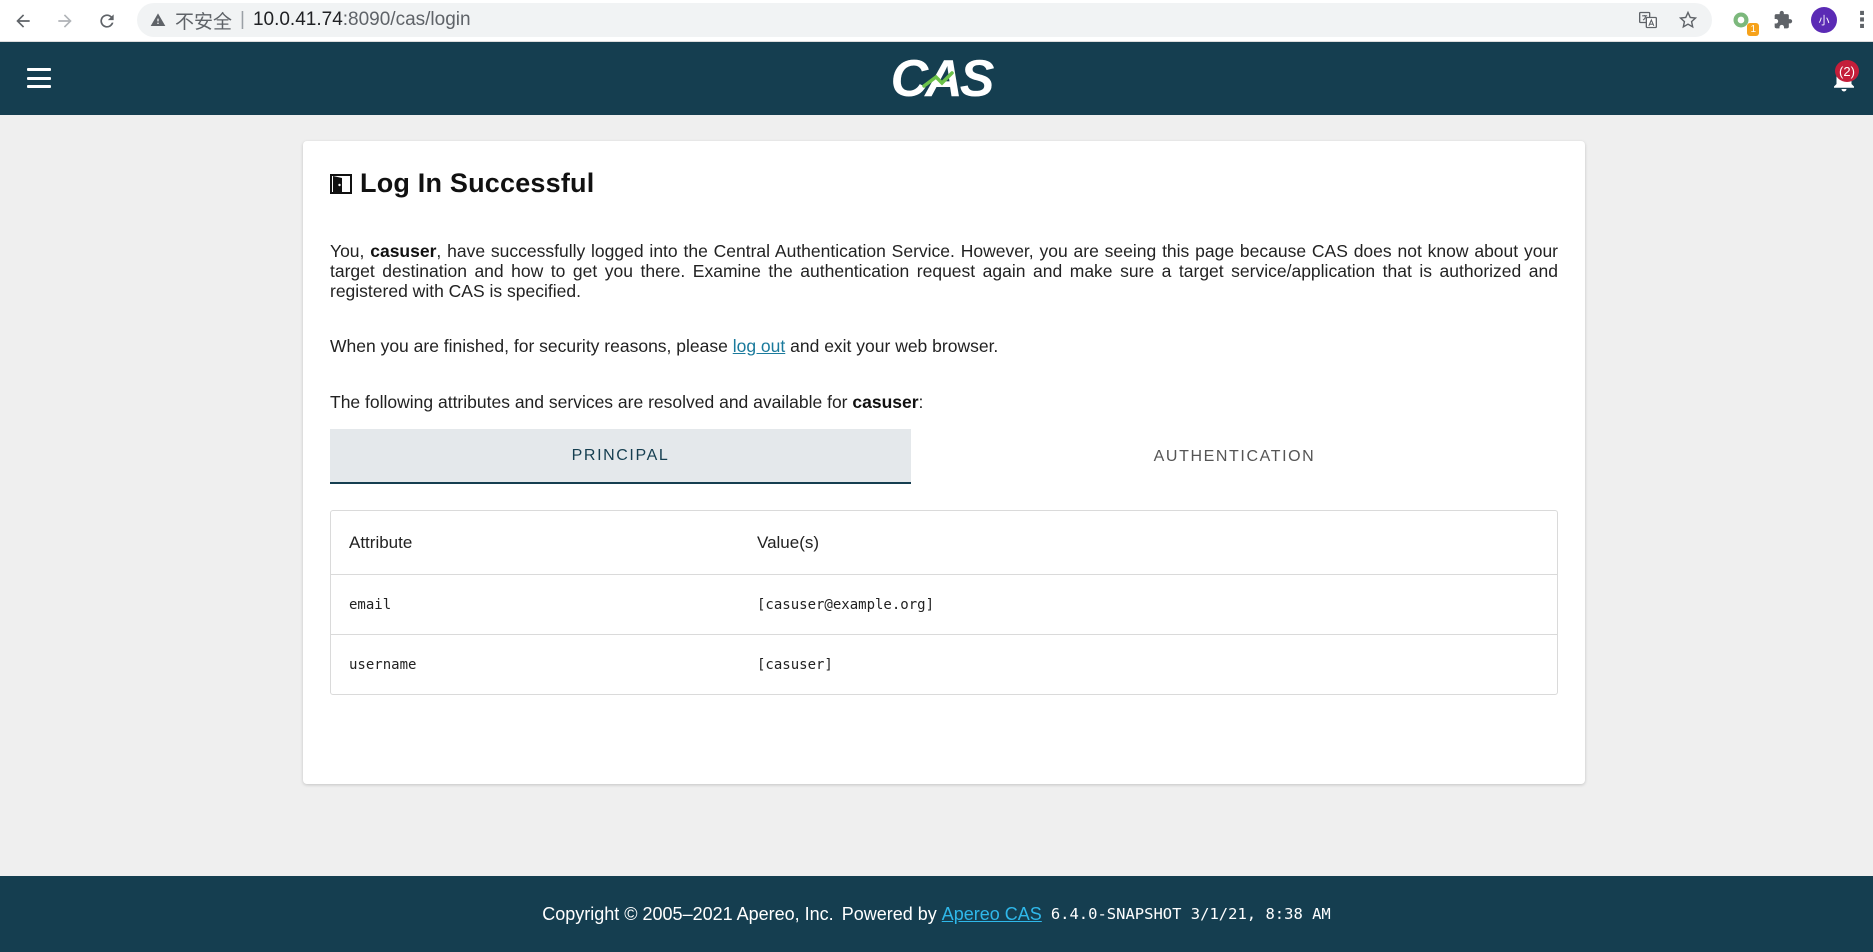 The height and width of the screenshot is (952, 1873). What do you see at coordinates (1743, 21) in the screenshot?
I see `extension-icon: 1` at bounding box center [1743, 21].